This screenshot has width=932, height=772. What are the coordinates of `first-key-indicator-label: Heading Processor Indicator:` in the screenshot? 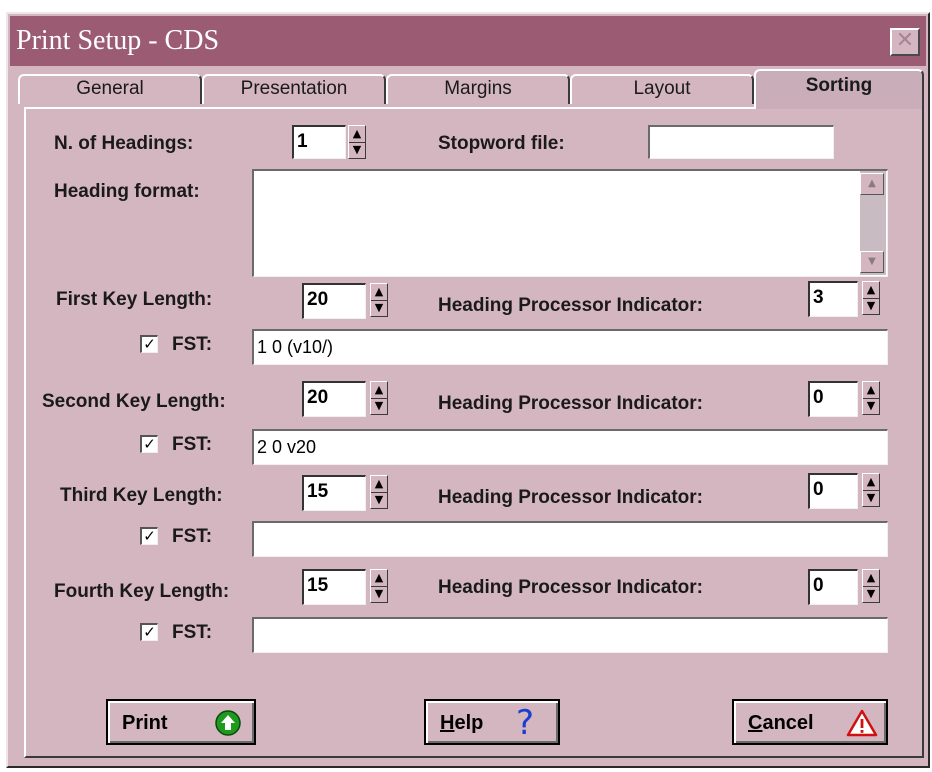 It's located at (571, 305).